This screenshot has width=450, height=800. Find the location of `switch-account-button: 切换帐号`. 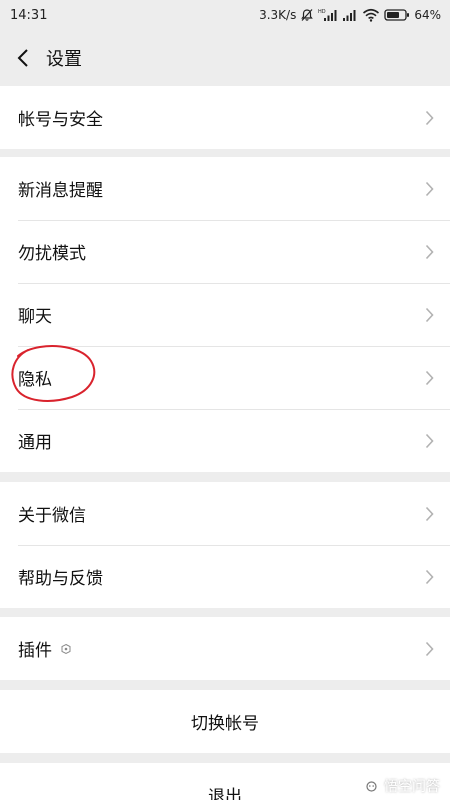

switch-account-button: 切换帐号 is located at coordinates (225, 721).